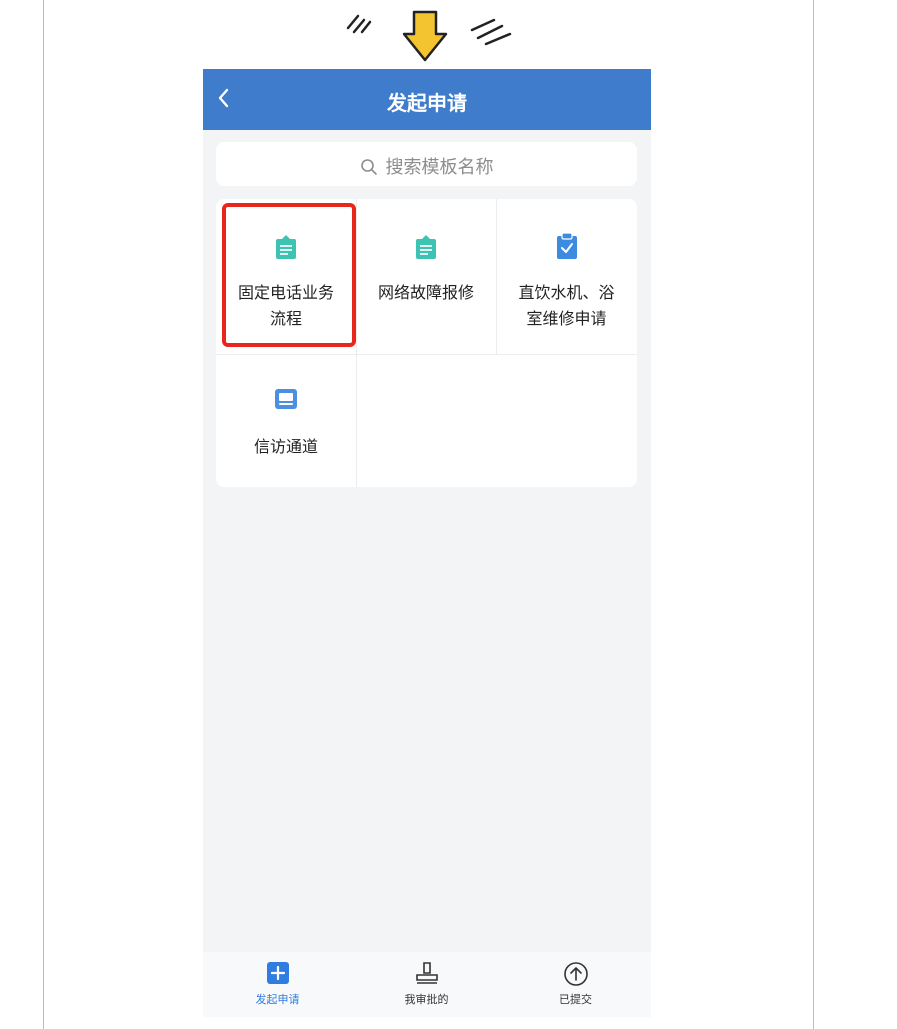 The width and height of the screenshot is (897, 1029). Describe the element at coordinates (427, 103) in the screenshot. I see `page-title: 发起申请` at that location.